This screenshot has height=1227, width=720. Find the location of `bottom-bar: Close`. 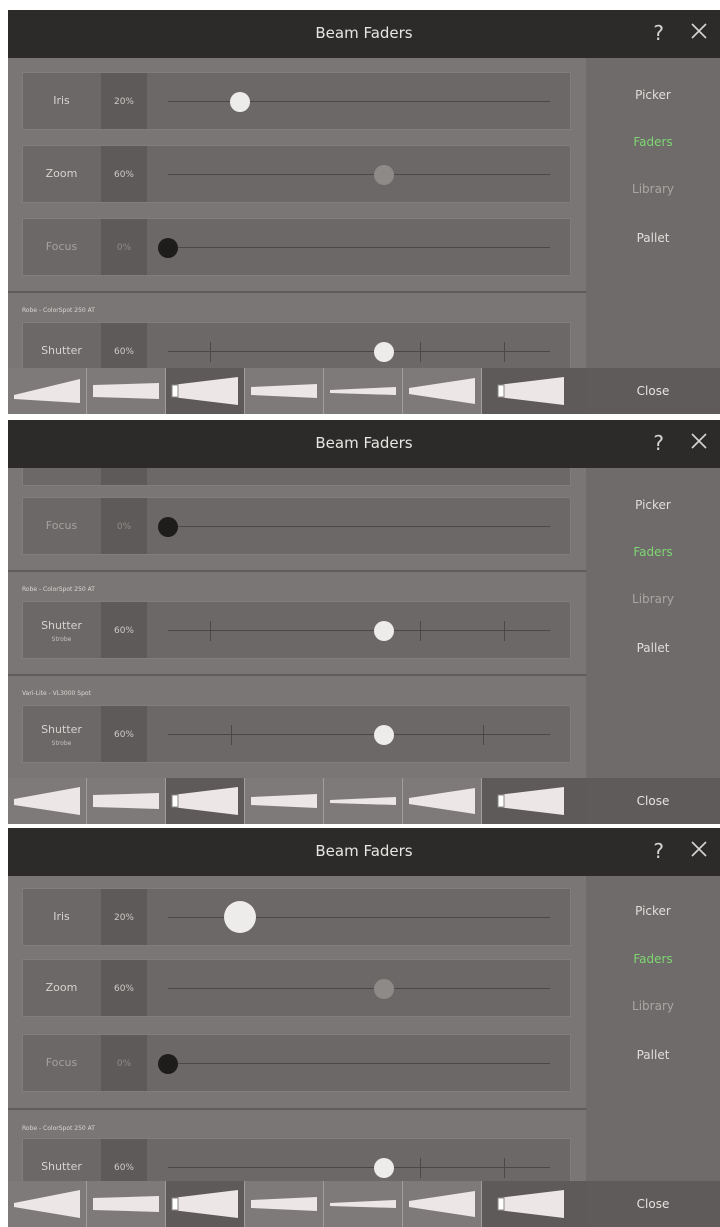

bottom-bar: Close is located at coordinates (364, 1204).